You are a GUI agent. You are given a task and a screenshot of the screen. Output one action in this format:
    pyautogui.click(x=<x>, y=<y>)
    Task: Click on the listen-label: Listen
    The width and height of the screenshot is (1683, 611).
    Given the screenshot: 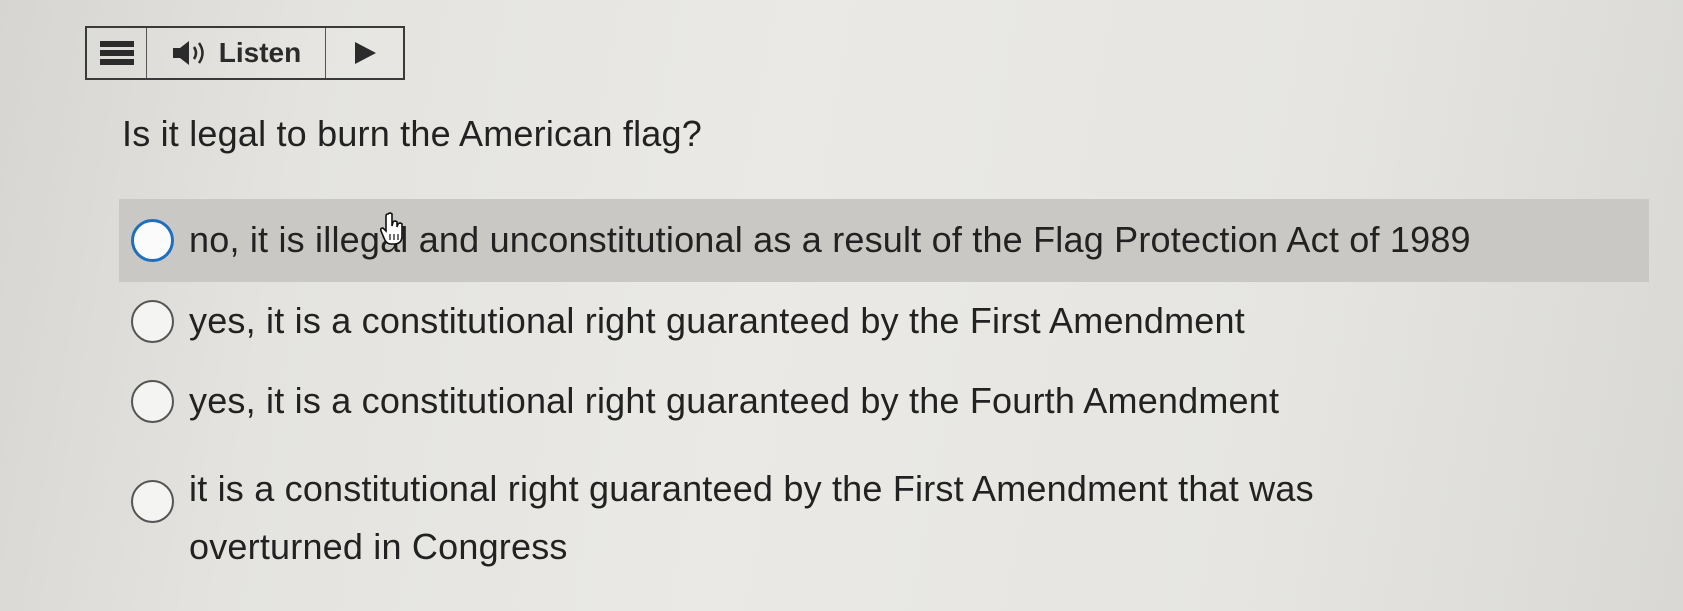 What is the action you would take?
    pyautogui.click(x=260, y=52)
    